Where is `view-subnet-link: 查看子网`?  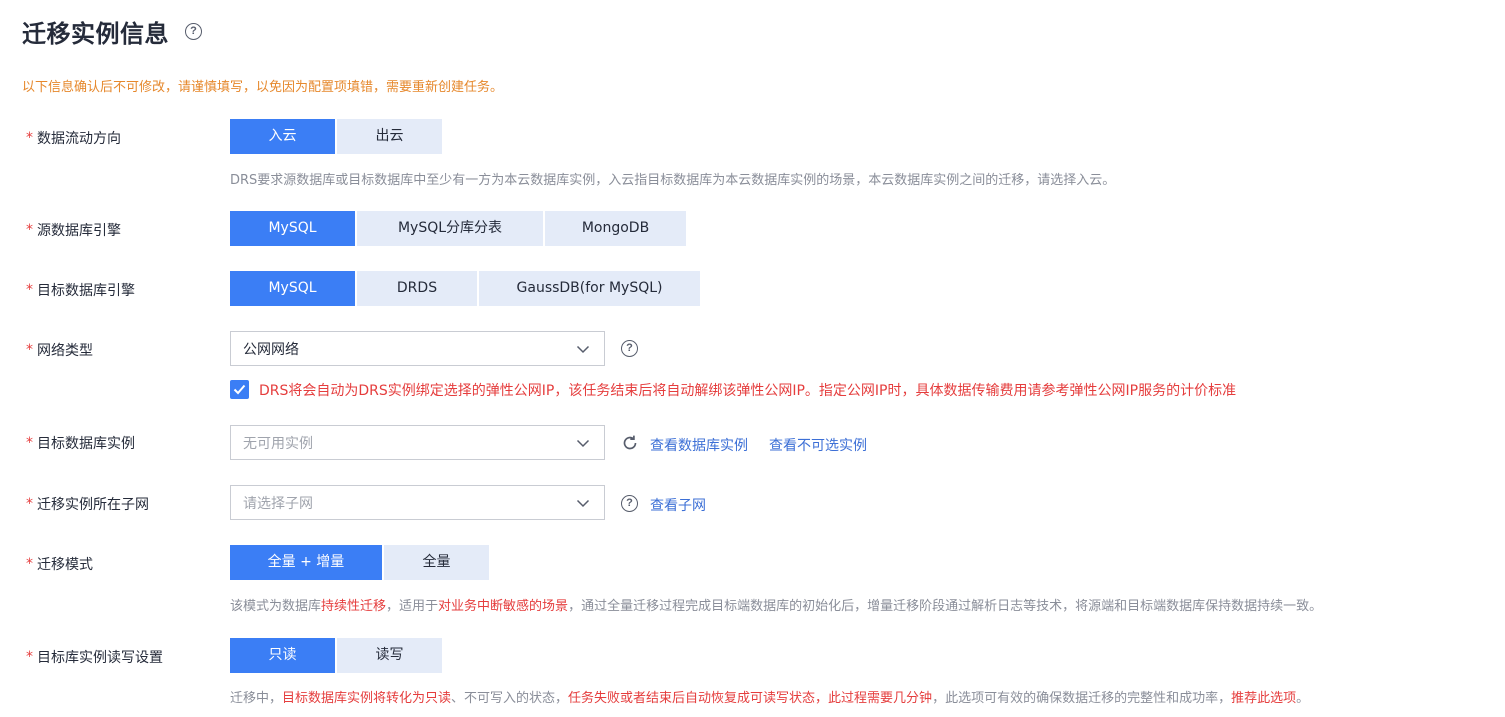 view-subnet-link: 查看子网 is located at coordinates (678, 505).